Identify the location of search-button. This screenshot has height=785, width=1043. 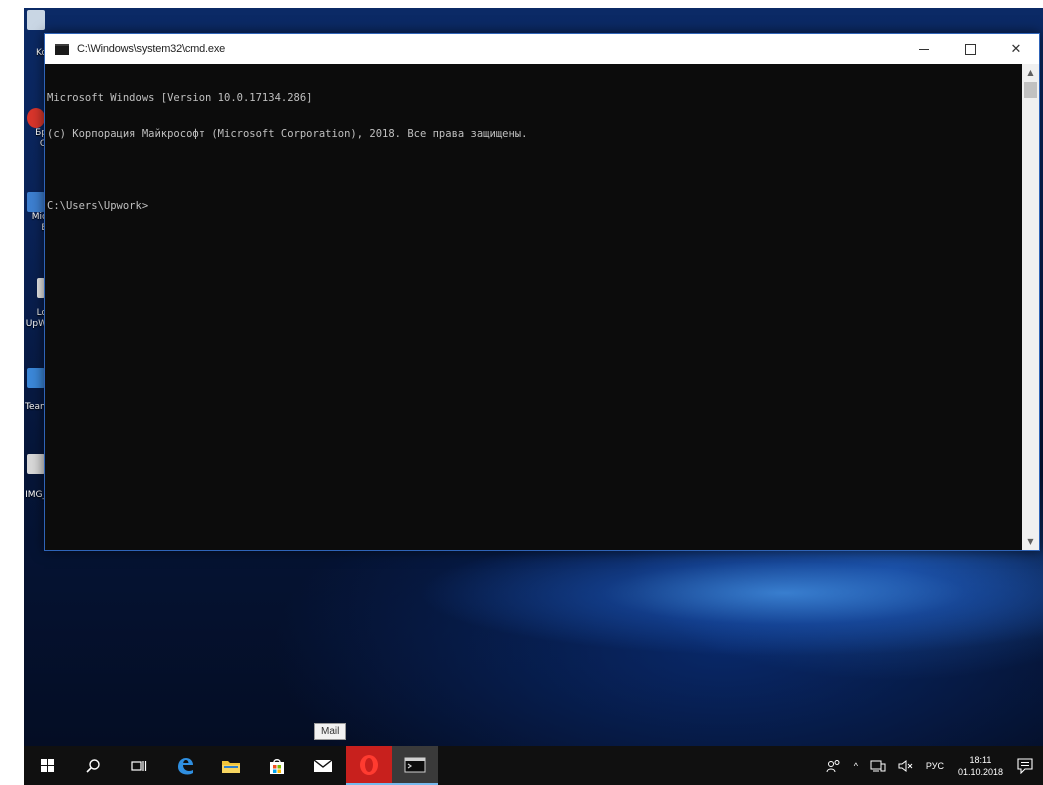
(93, 765).